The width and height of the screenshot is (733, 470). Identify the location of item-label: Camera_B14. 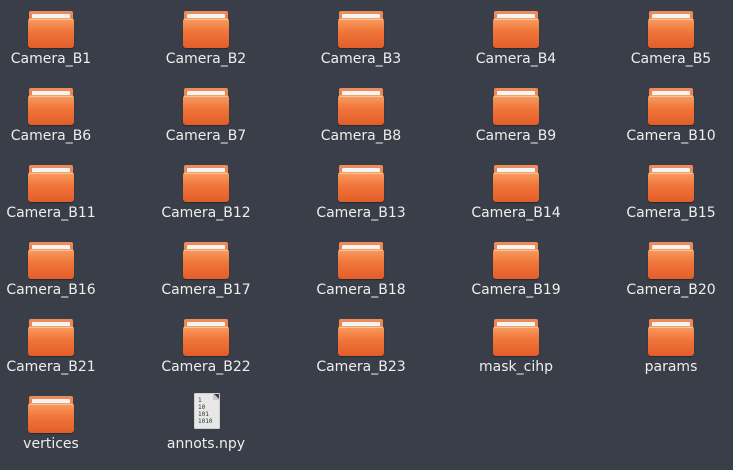
(516, 213).